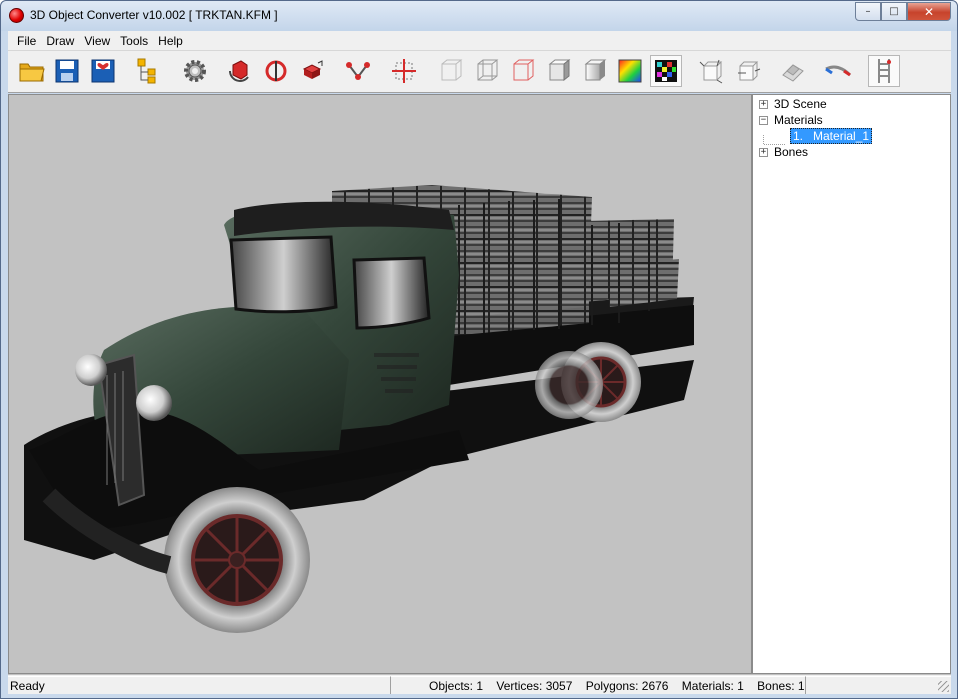 Image resolution: width=958 pixels, height=699 pixels. What do you see at coordinates (60, 41) in the screenshot?
I see `menu-draw: Draw` at bounding box center [60, 41].